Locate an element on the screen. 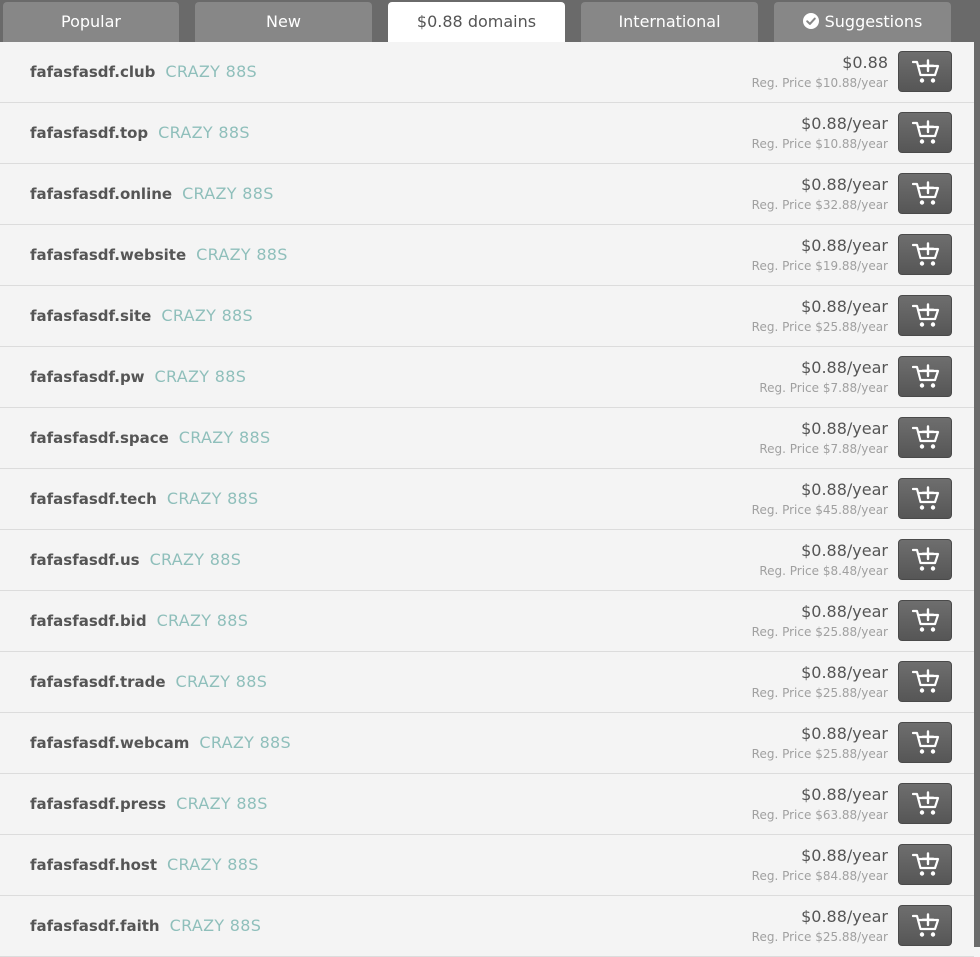 The width and height of the screenshot is (980, 957). price-block: $0.88/year Reg. Price $32.88/year is located at coordinates (820, 194).